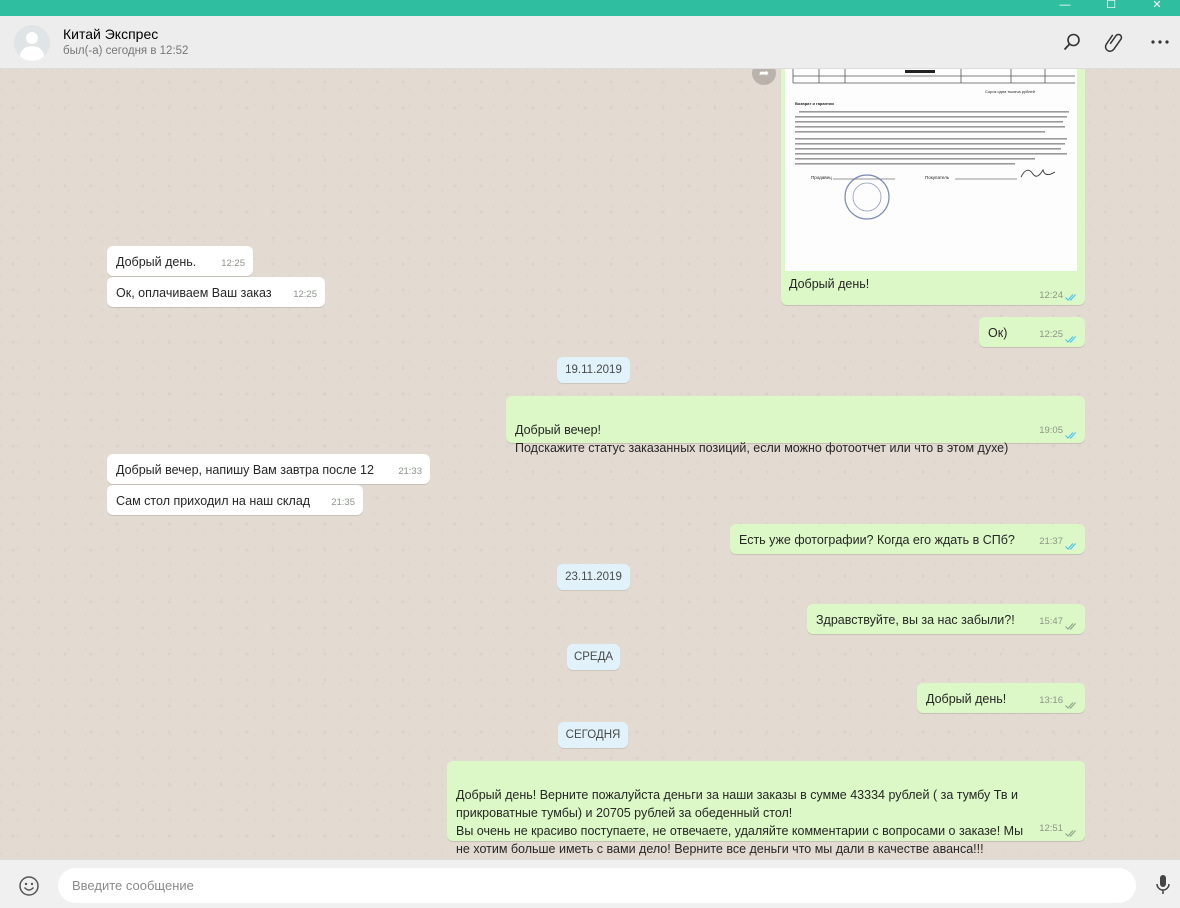 The width and height of the screenshot is (1180, 908). I want to click on message-incoming: Добрый день. 12:25, so click(180, 261).